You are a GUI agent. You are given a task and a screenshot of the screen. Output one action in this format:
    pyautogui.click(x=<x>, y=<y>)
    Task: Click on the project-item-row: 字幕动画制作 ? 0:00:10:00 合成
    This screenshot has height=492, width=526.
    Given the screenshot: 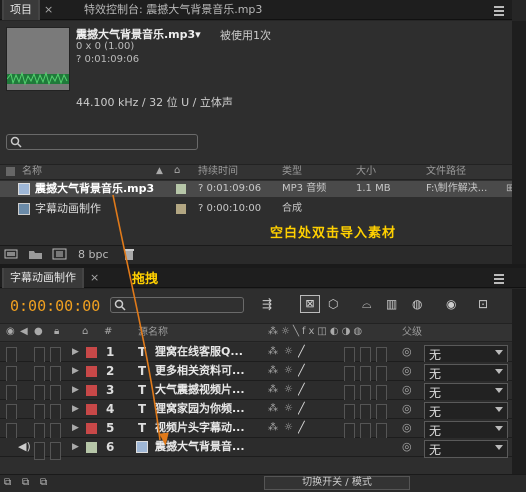 What is the action you would take?
    pyautogui.click(x=256, y=209)
    